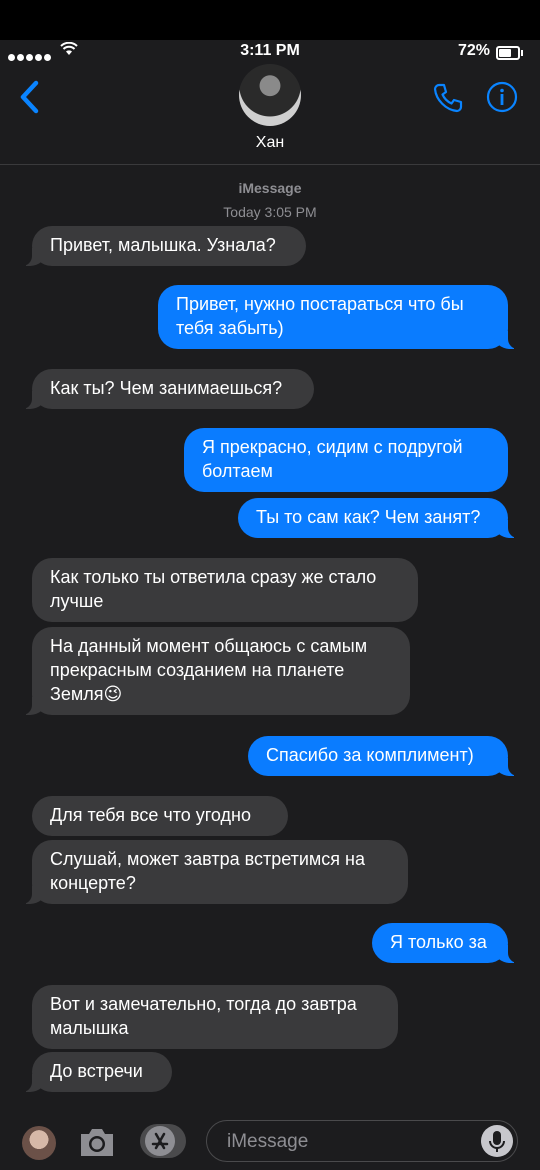  What do you see at coordinates (332, 459) in the screenshot?
I see `message-text: Я прекрасно, сидим с подругой болтаем` at bounding box center [332, 459].